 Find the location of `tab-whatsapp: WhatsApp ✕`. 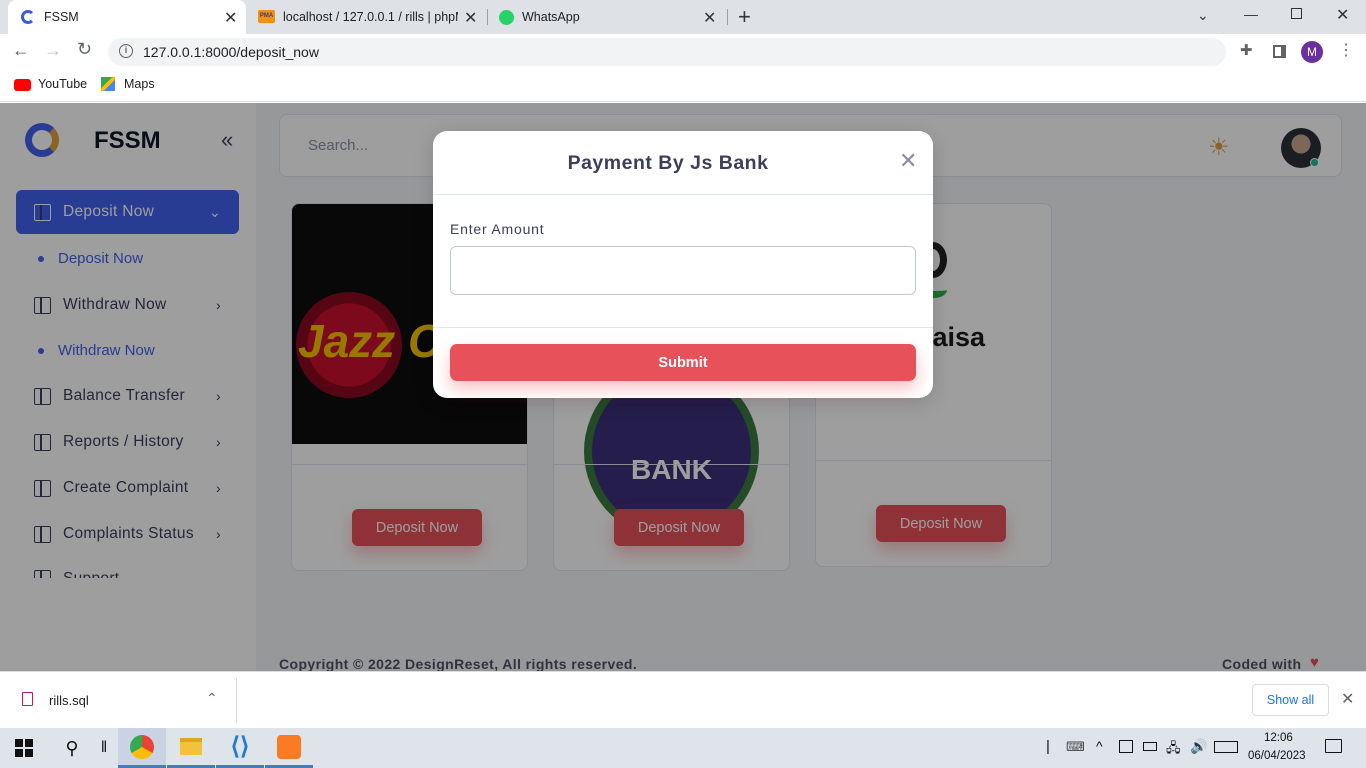

tab-whatsapp: WhatsApp ✕ is located at coordinates (608, 17).